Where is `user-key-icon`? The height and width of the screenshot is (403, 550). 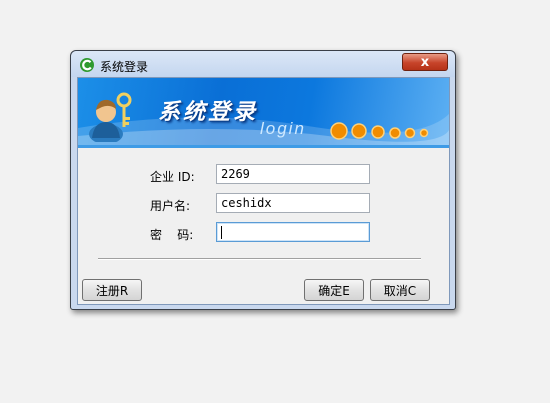
user-key-icon is located at coordinates (110, 117).